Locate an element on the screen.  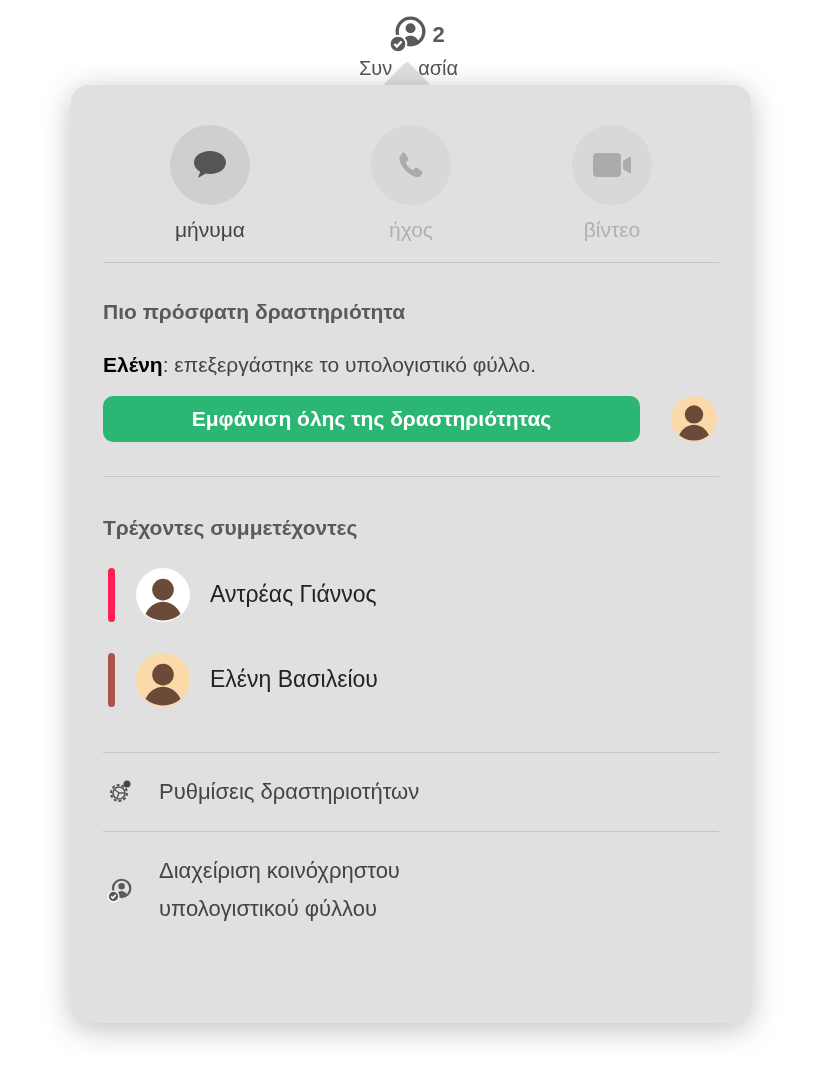
section-heading: Τρέχοντες συμμετέχοντες is located at coordinates (231, 527).